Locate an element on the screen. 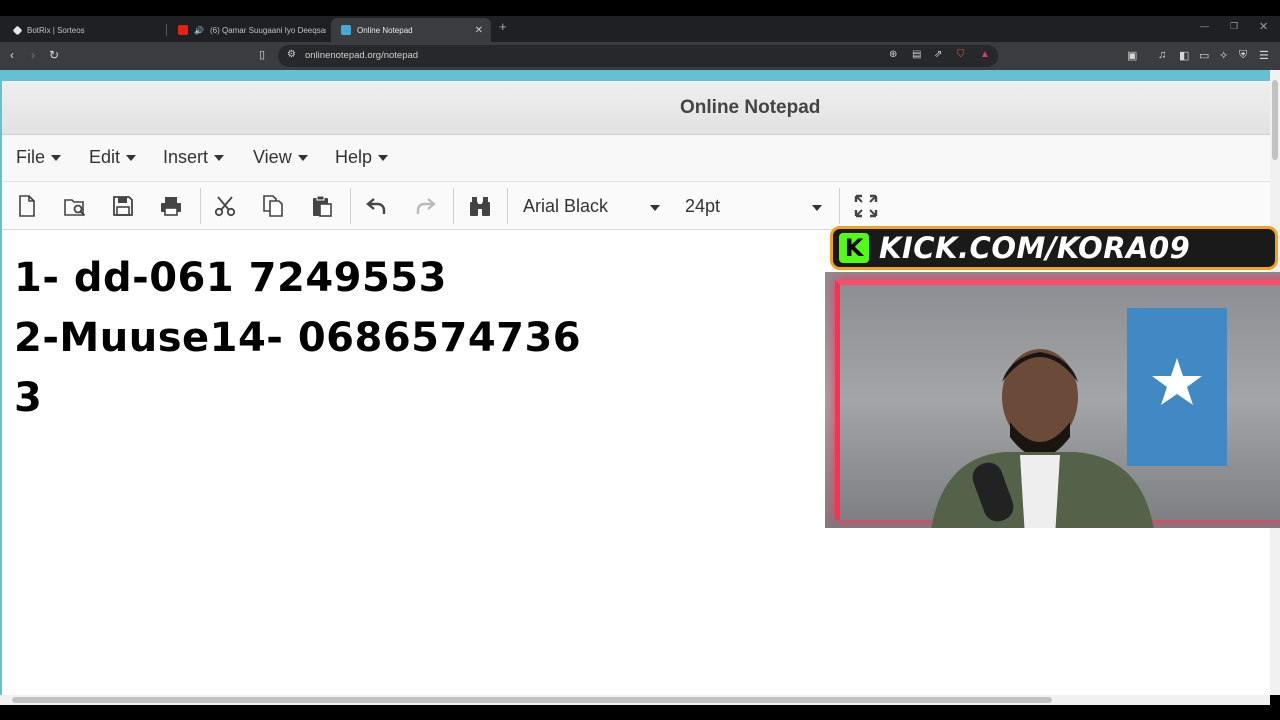 The width and height of the screenshot is (1280, 720). wallet-icon: ▭ is located at coordinates (1204, 55).